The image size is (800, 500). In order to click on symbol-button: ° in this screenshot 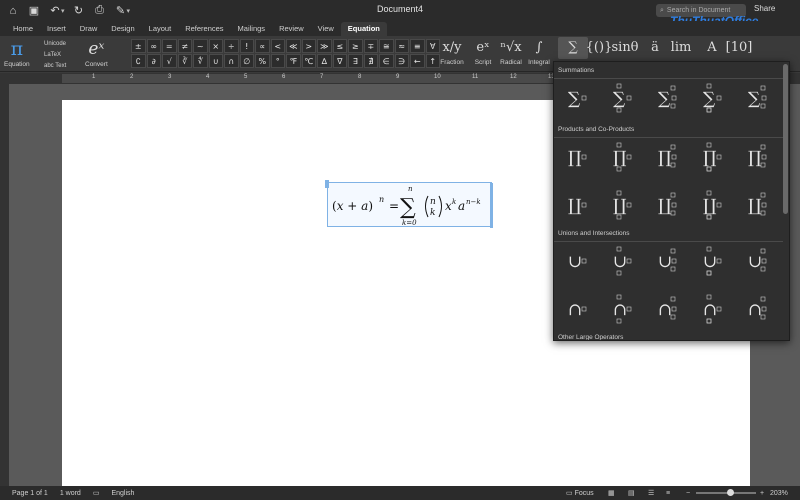, I will do `click(277, 61)`.